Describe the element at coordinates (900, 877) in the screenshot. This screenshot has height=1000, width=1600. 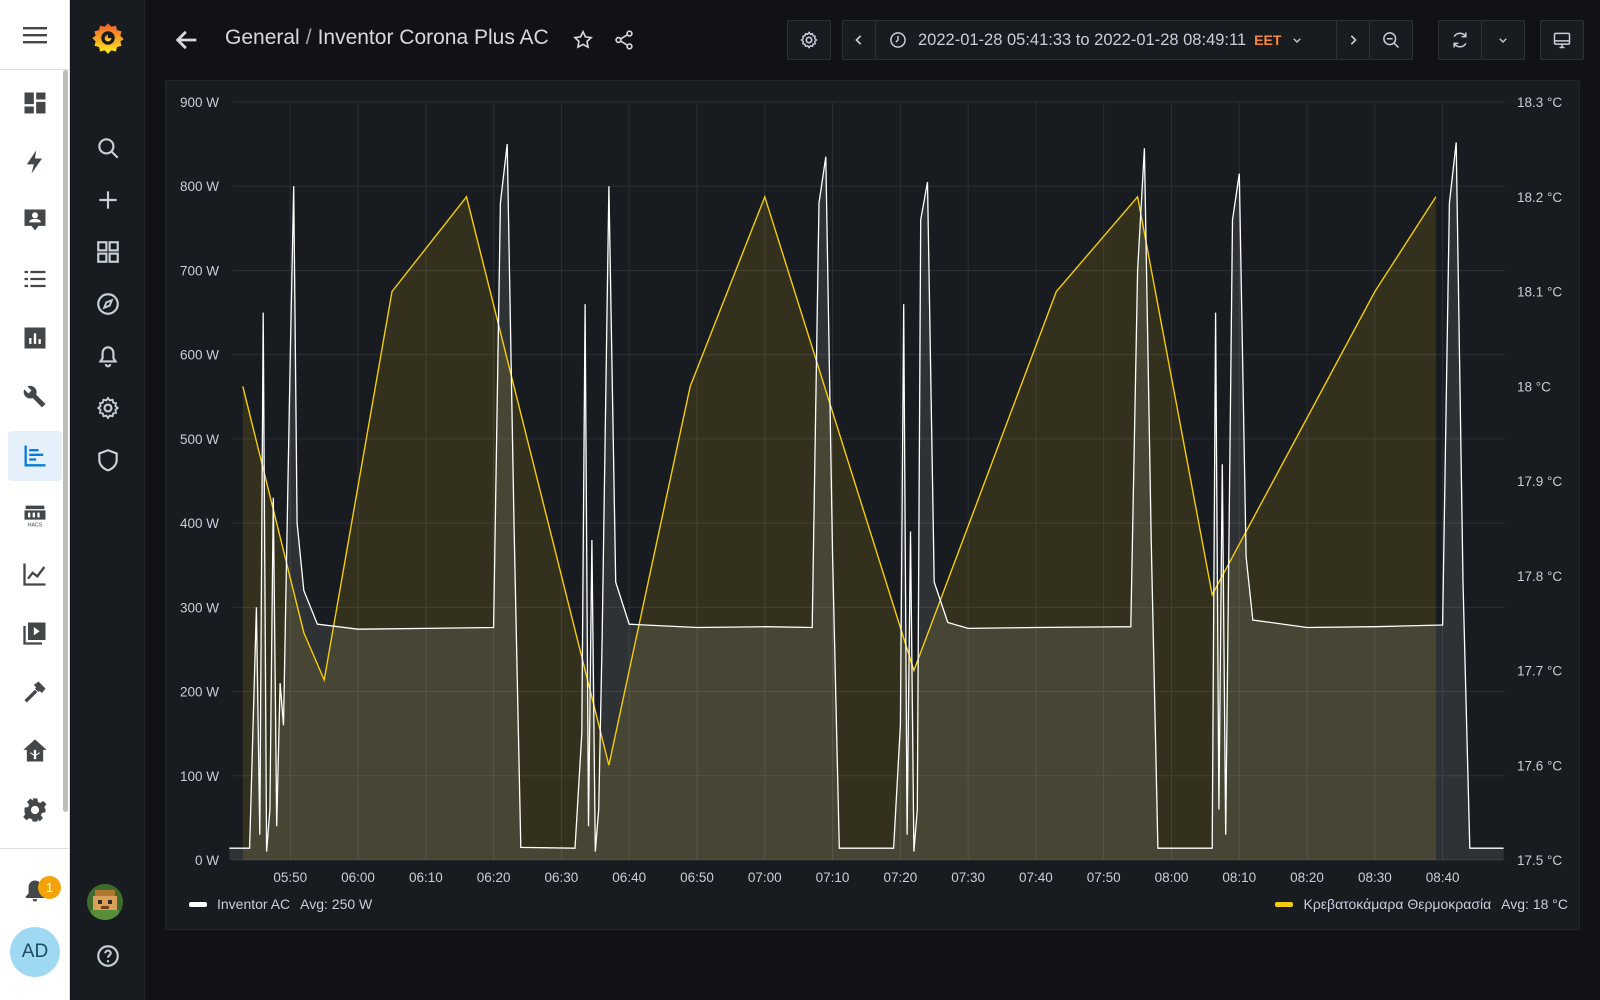
I see `x-tick-label: 07:20` at that location.